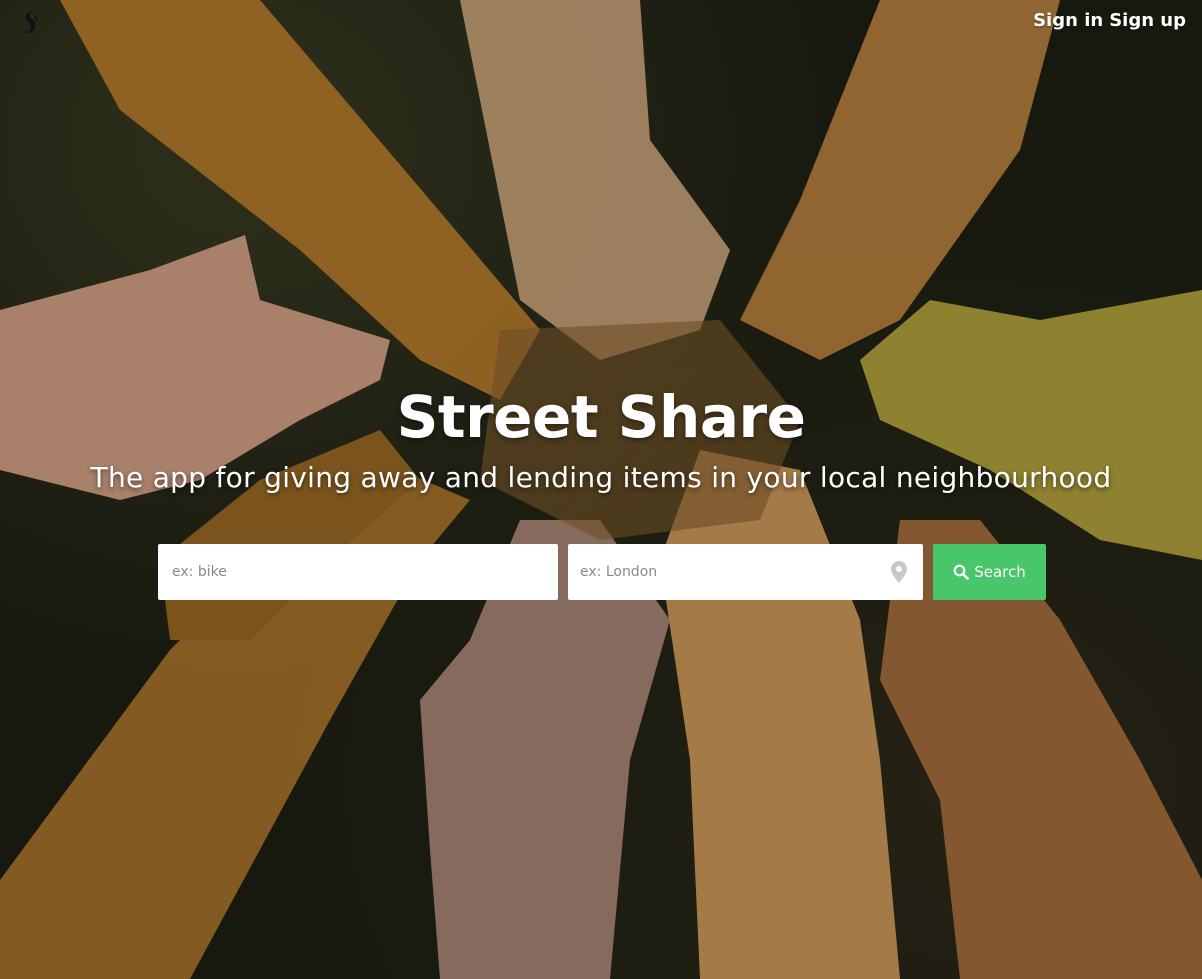 The height and width of the screenshot is (979, 1202). I want to click on sign-up-link: Sign up, so click(1147, 20).